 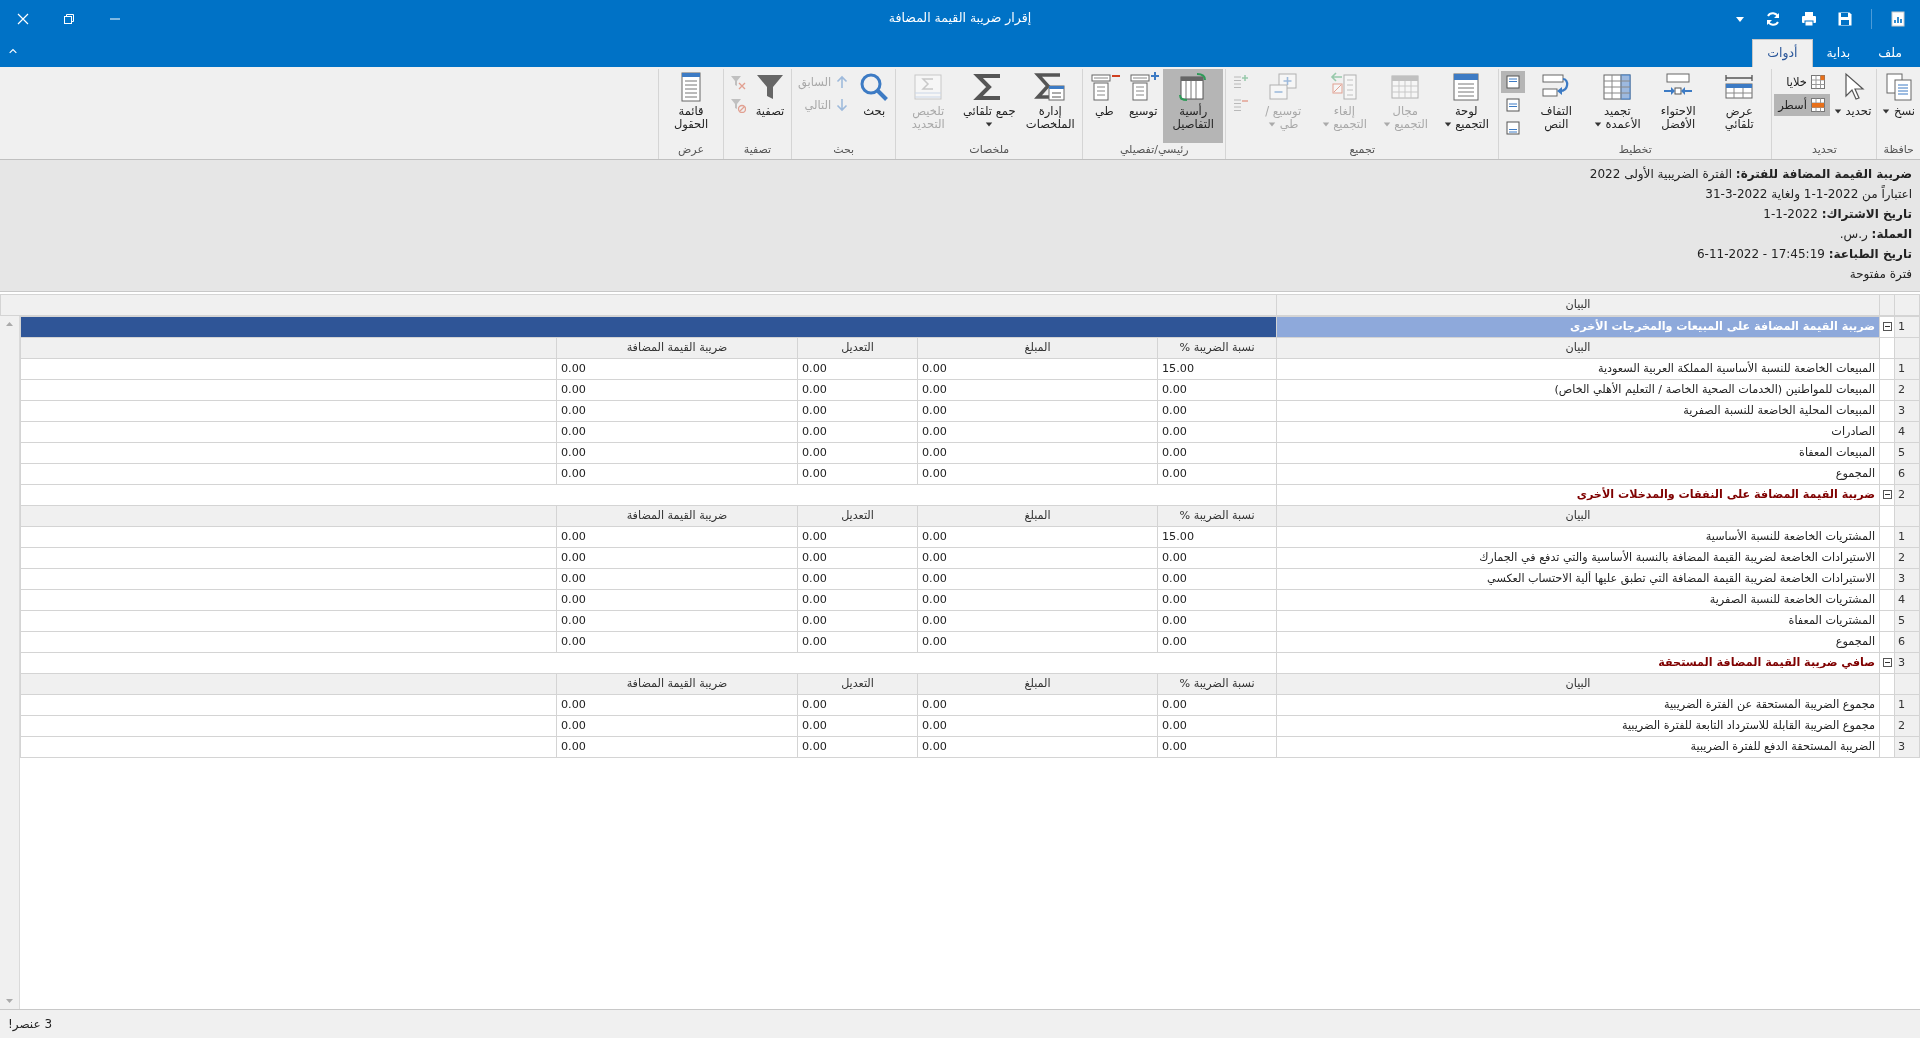 I want to click on group-label: بحث, so click(x=844, y=150).